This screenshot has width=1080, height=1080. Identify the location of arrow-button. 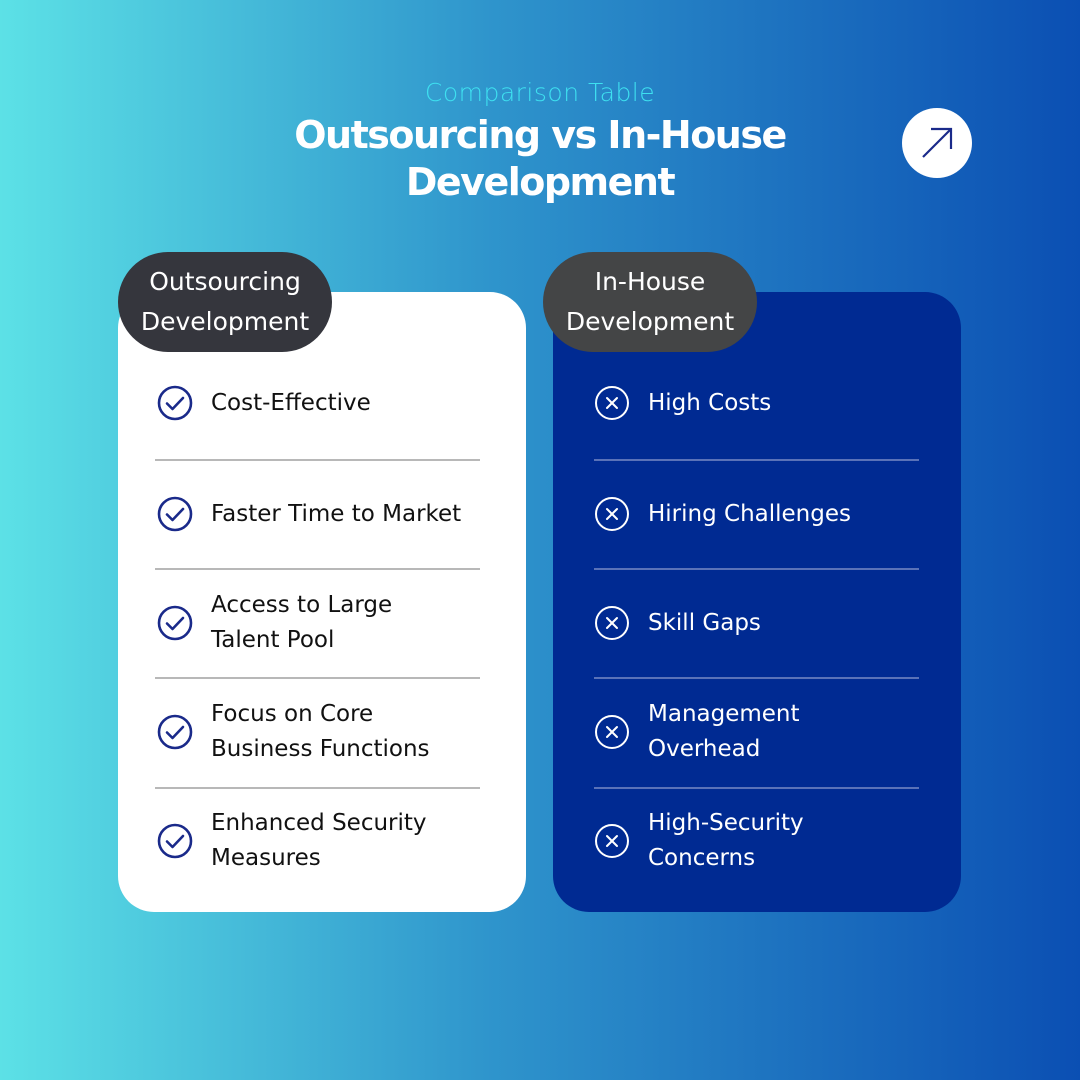
(937, 143).